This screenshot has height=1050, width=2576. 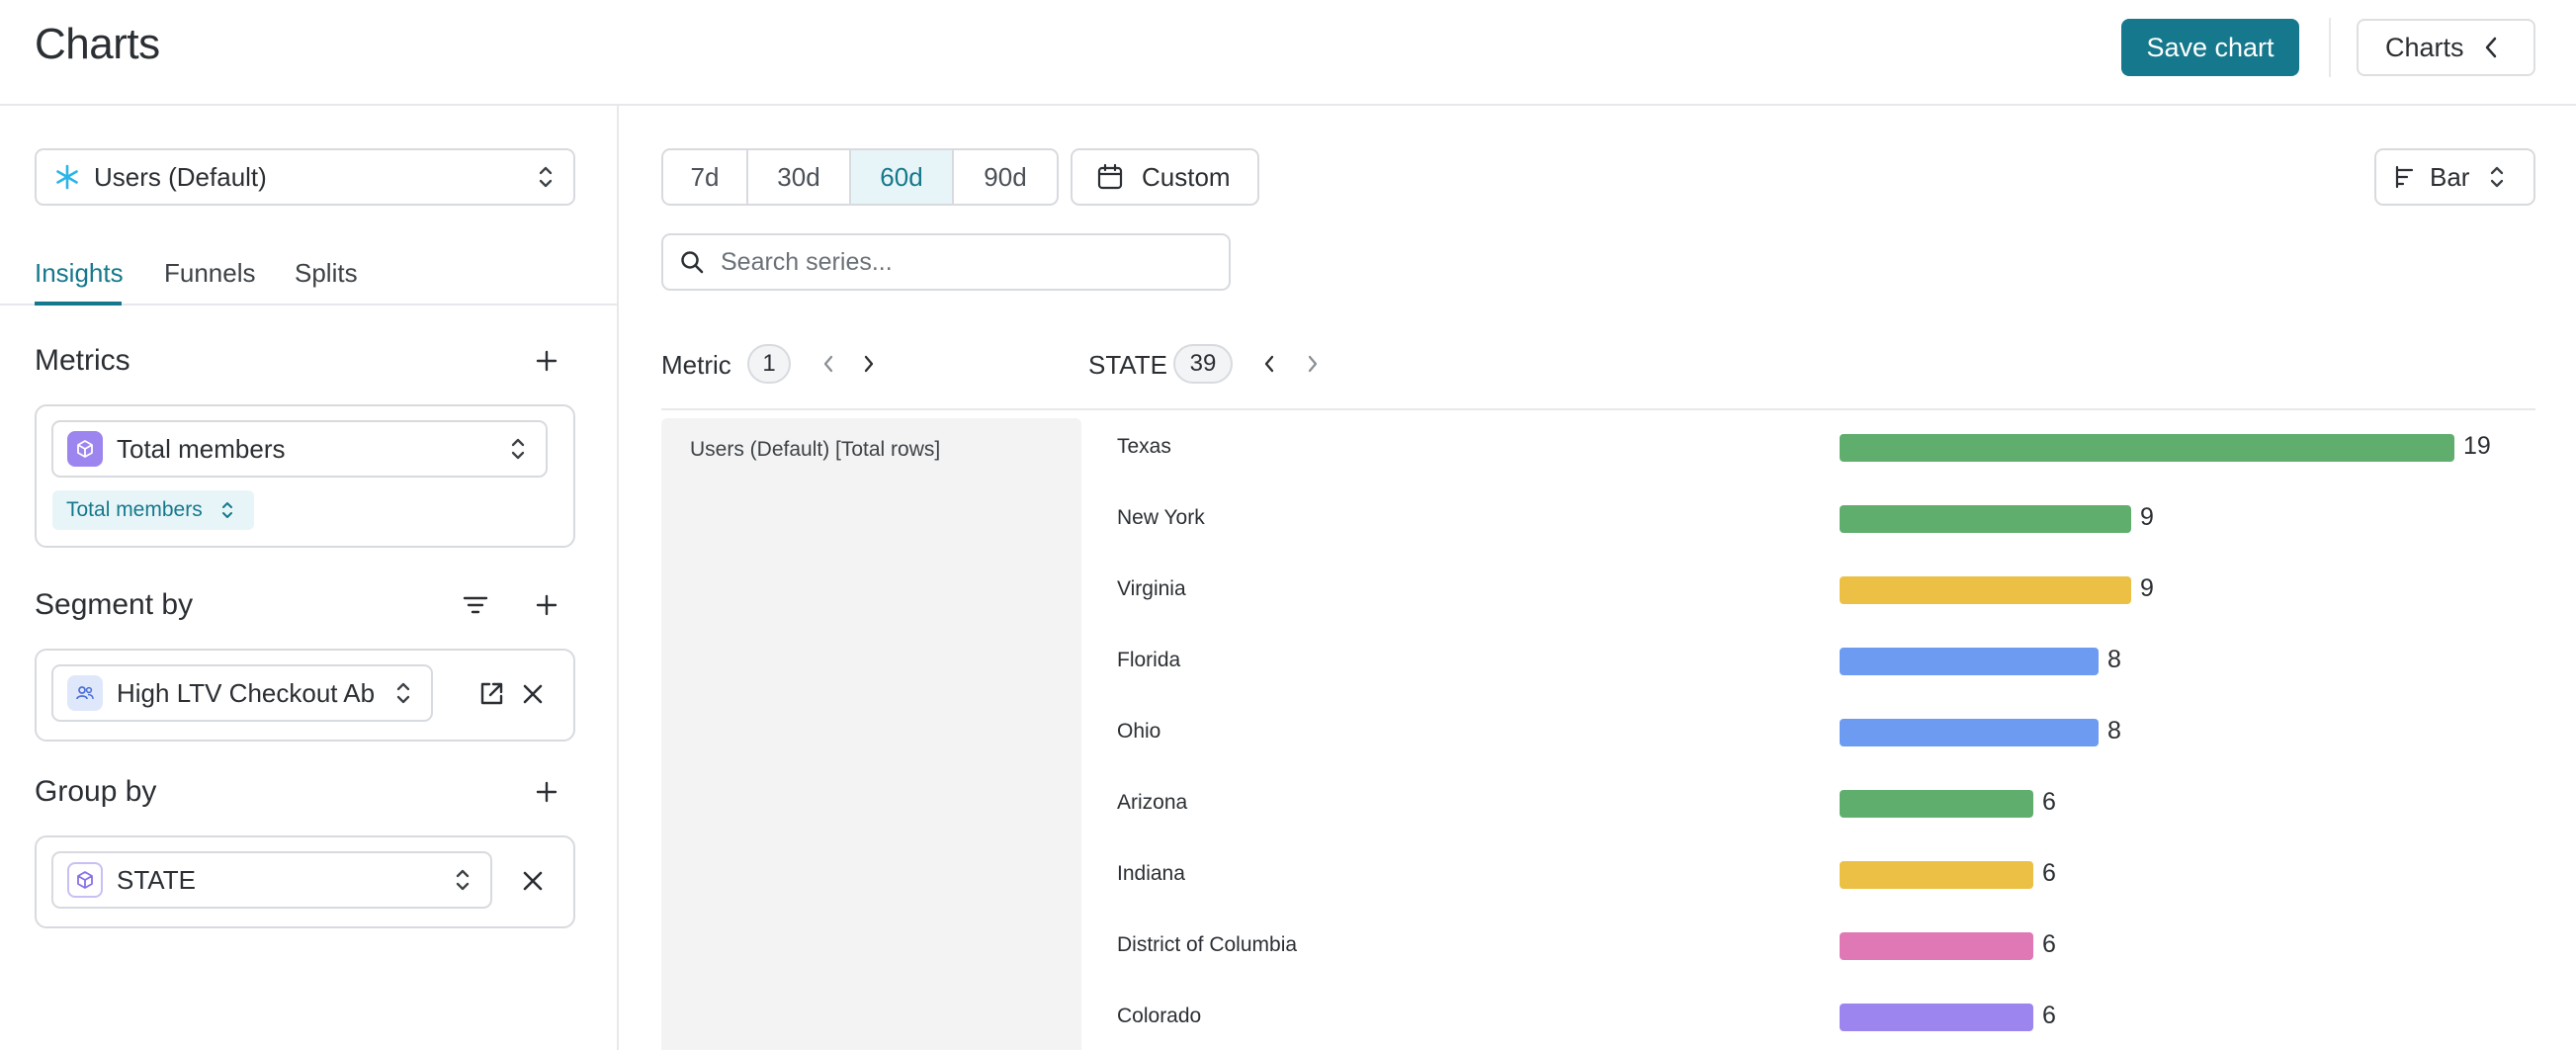 What do you see at coordinates (1151, 873) in the screenshot?
I see `bar-label: Indiana` at bounding box center [1151, 873].